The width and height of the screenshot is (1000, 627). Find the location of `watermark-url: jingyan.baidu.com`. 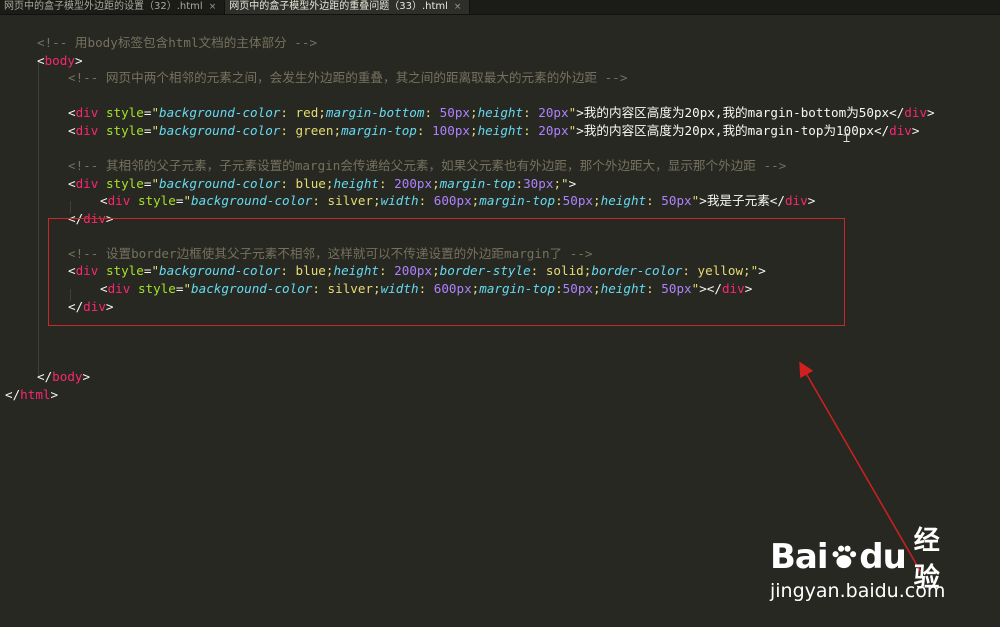

watermark-url: jingyan.baidu.com is located at coordinates (858, 591).